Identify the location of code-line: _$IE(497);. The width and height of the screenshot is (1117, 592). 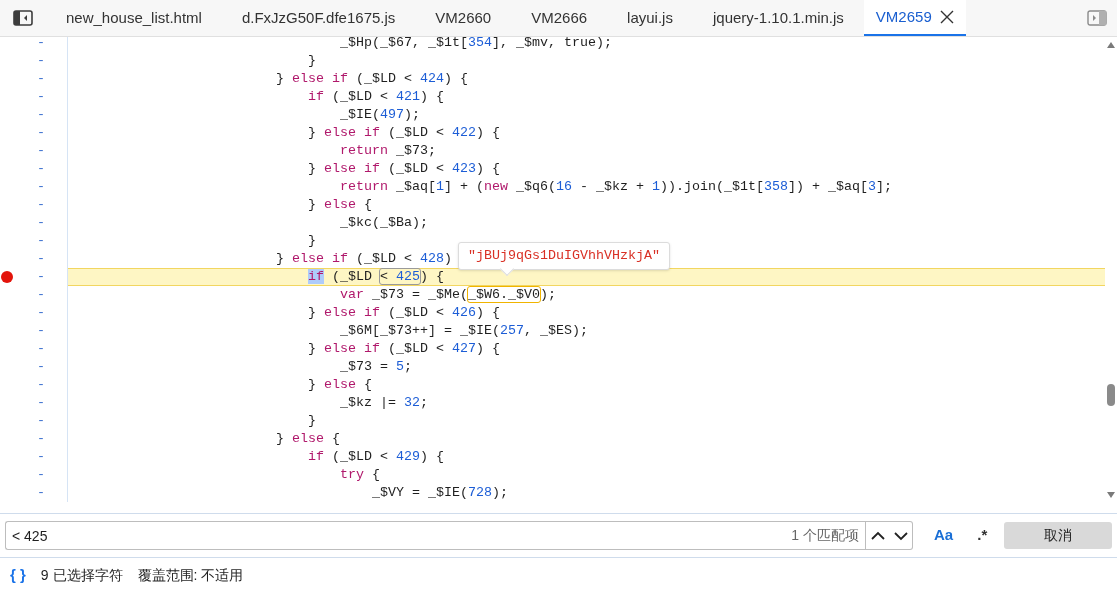
(379, 114).